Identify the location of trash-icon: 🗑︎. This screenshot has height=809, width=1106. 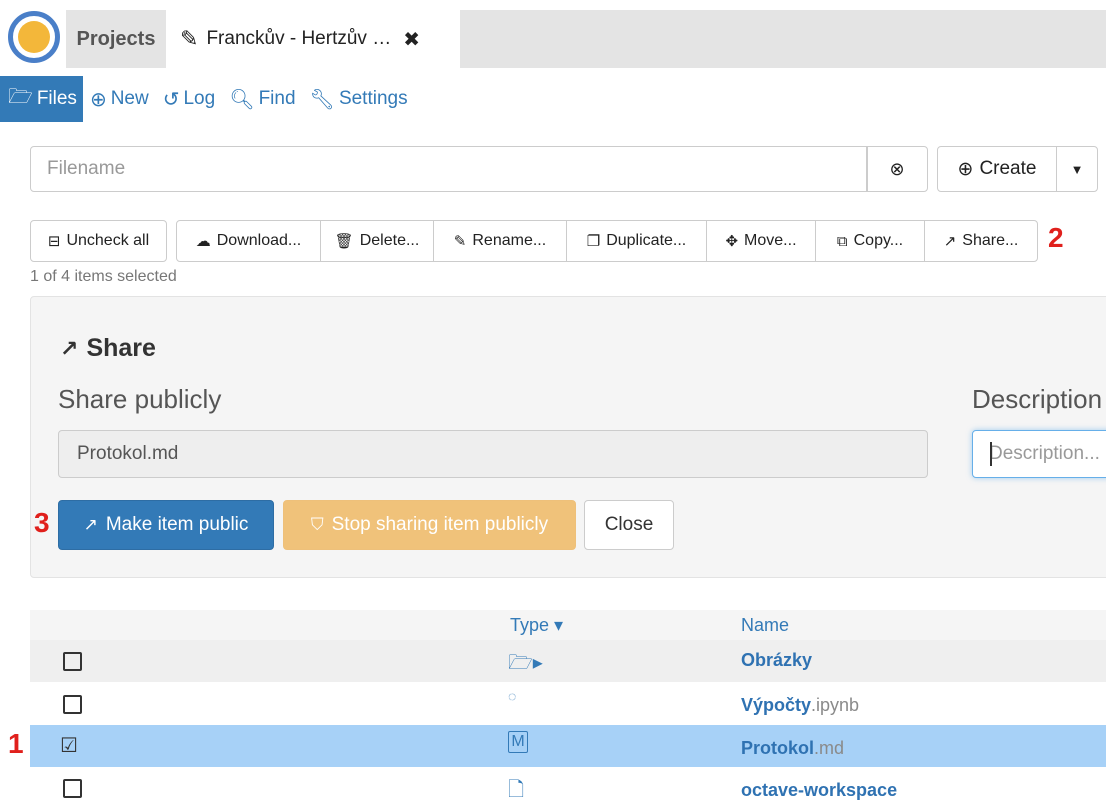
(344, 241).